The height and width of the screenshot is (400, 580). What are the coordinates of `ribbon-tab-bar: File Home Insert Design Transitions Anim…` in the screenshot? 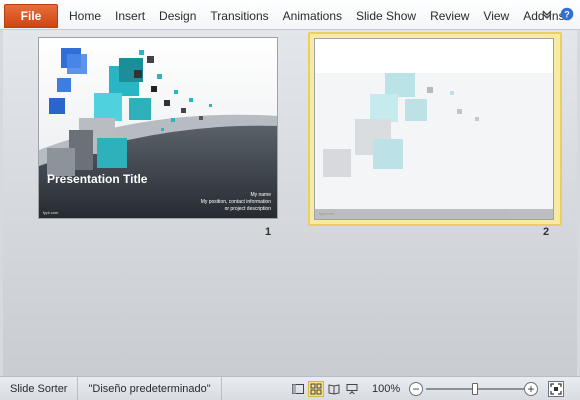 It's located at (290, 15).